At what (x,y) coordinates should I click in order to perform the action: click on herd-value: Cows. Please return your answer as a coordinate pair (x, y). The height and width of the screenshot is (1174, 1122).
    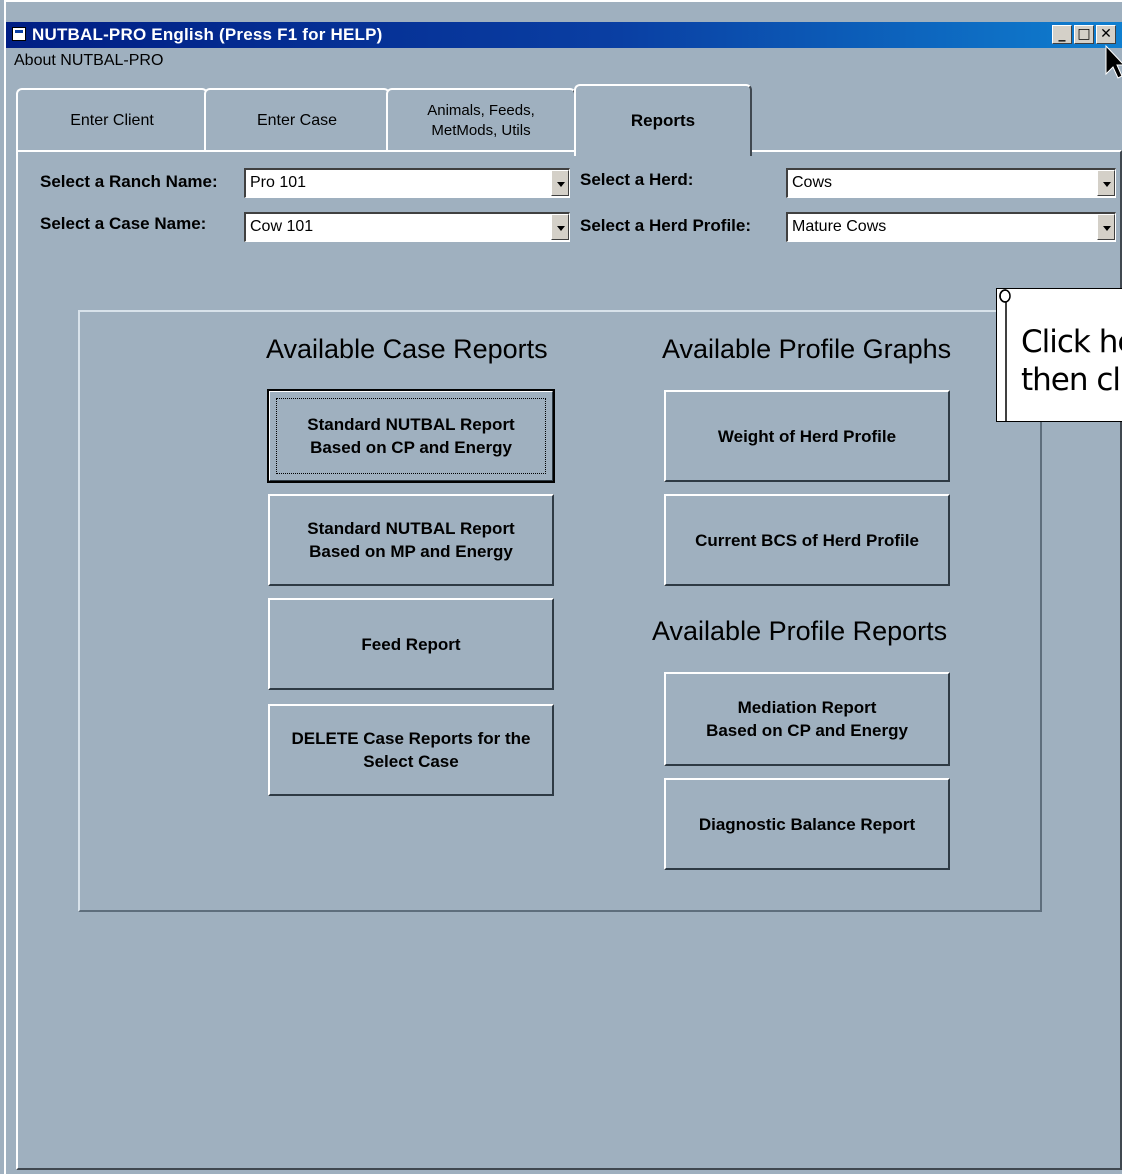
    Looking at the image, I should click on (812, 182).